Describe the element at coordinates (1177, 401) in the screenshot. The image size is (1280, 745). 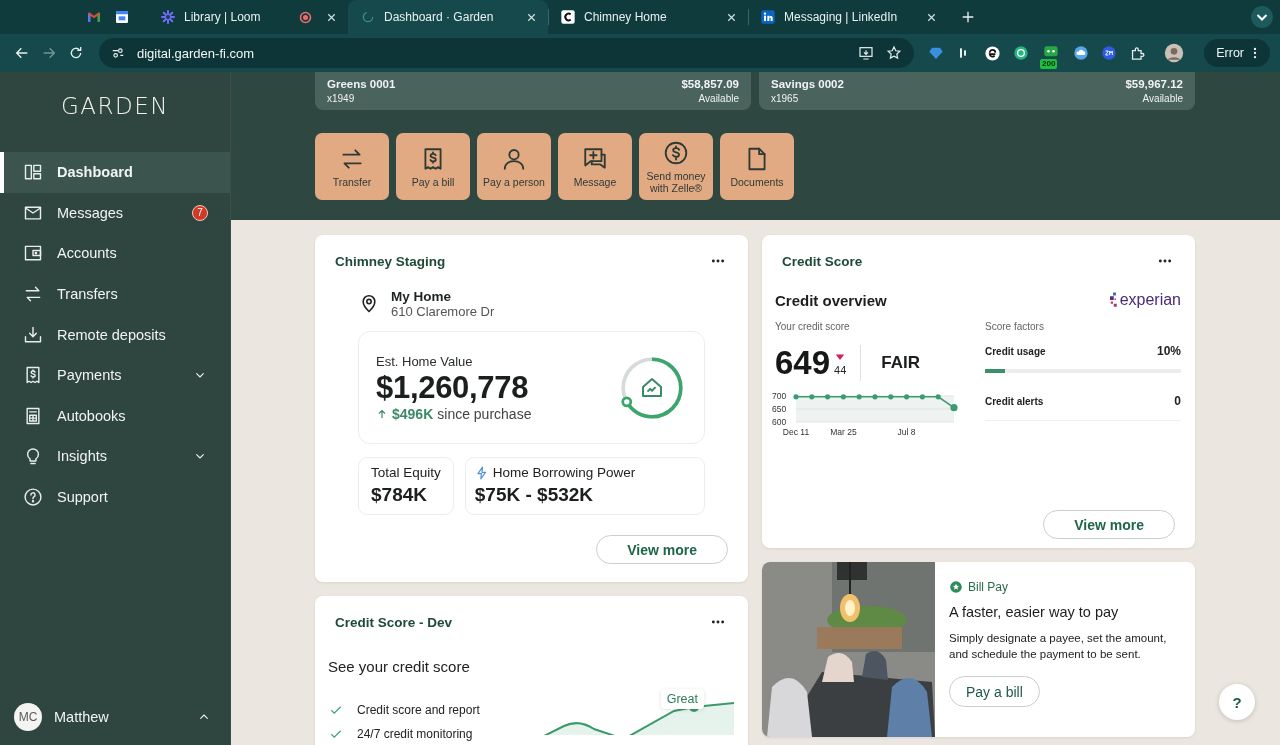
I see `factor-value: 0` at that location.